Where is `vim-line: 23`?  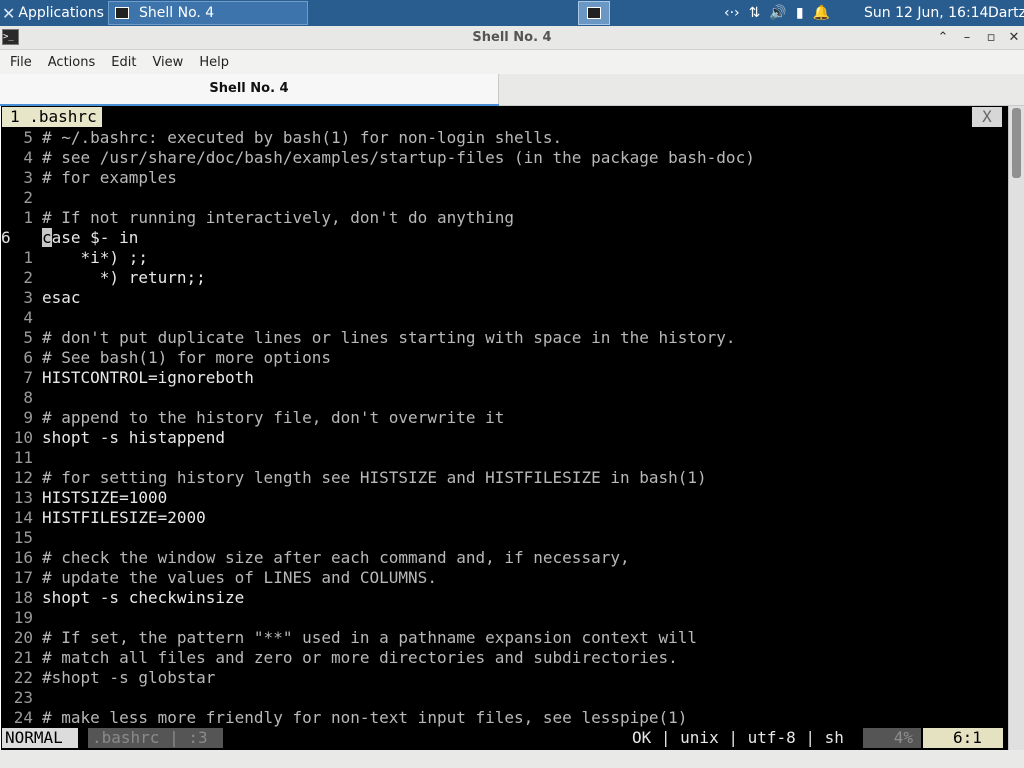 vim-line: 23 is located at coordinates (504, 698).